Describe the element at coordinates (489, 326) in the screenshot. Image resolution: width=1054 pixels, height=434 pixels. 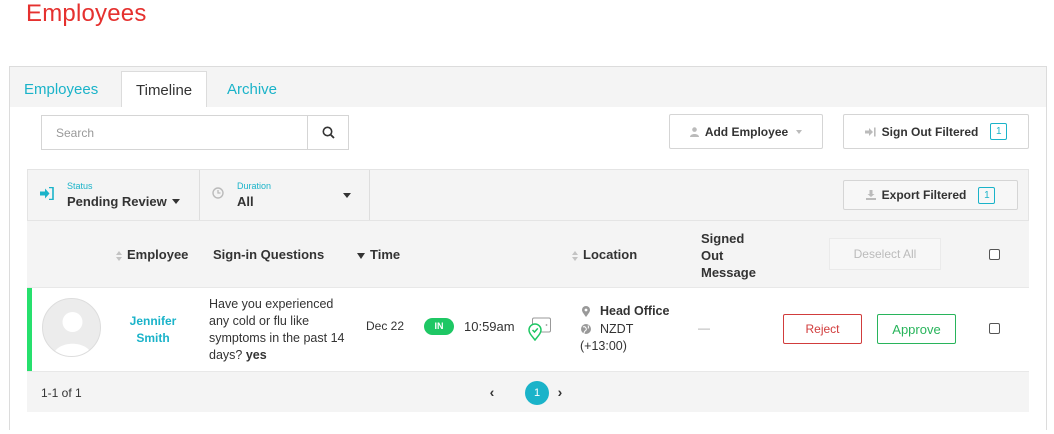
I see `sign-in-time: 10:59am` at that location.